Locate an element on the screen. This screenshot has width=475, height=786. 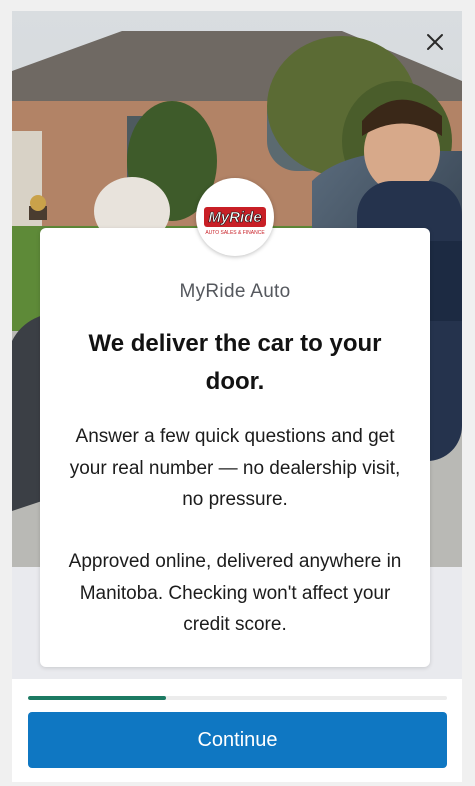
close-icon is located at coordinates (435, 42).